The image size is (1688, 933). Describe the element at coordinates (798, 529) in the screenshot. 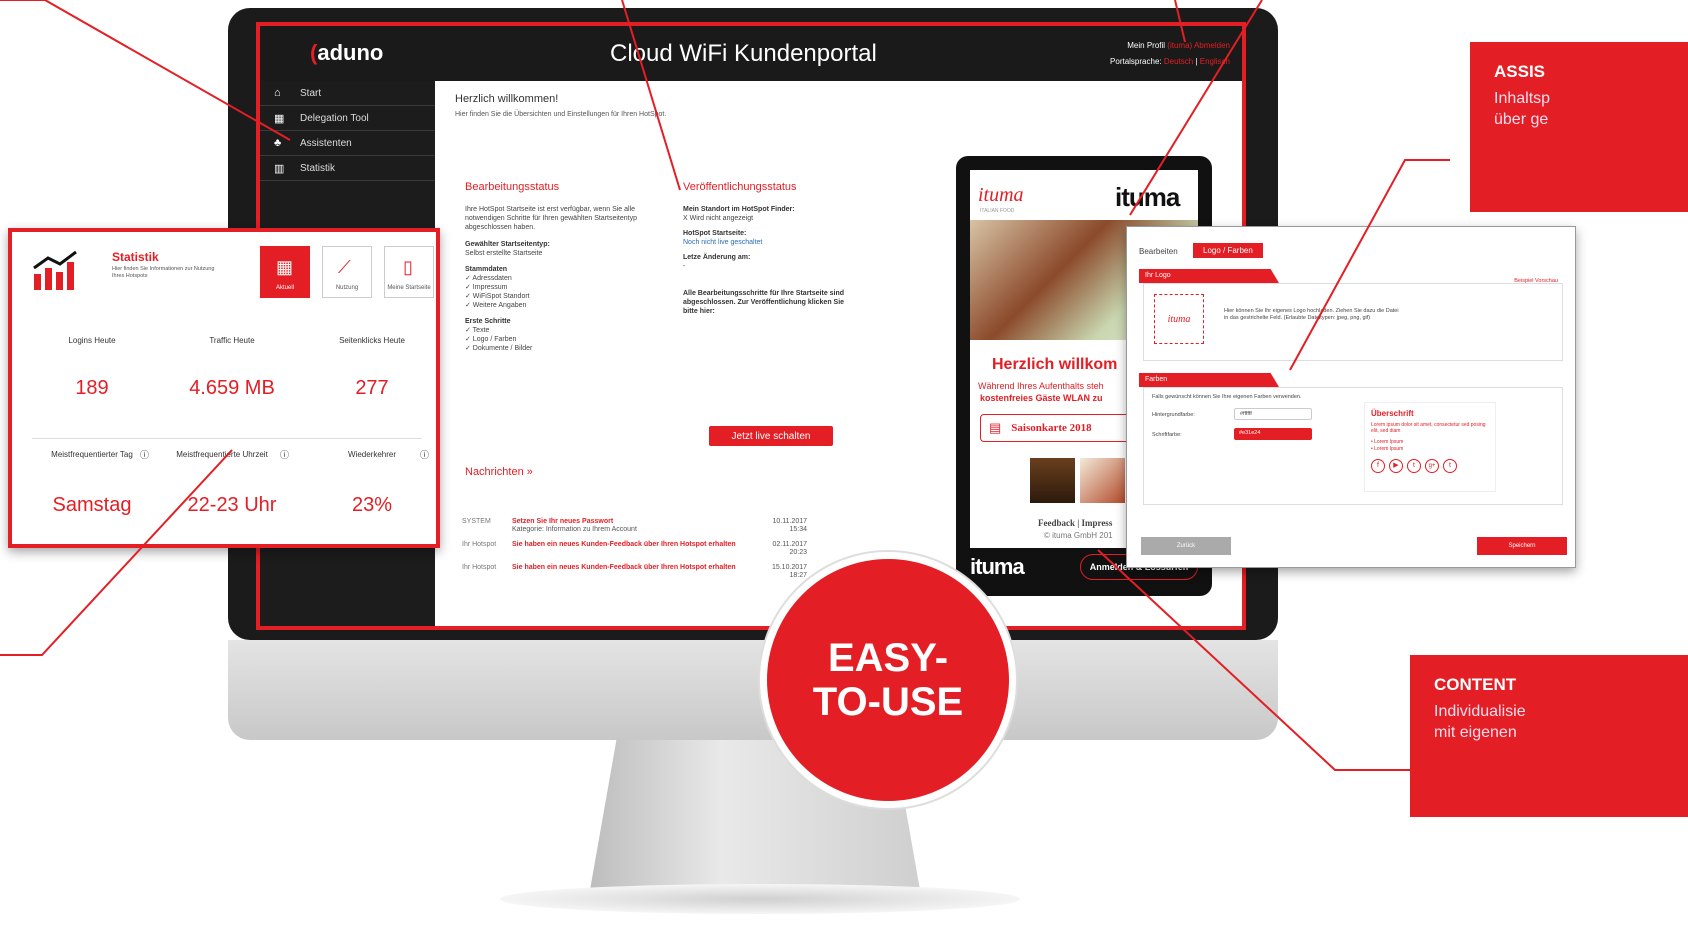

I see `news-time: 15:34` at that location.